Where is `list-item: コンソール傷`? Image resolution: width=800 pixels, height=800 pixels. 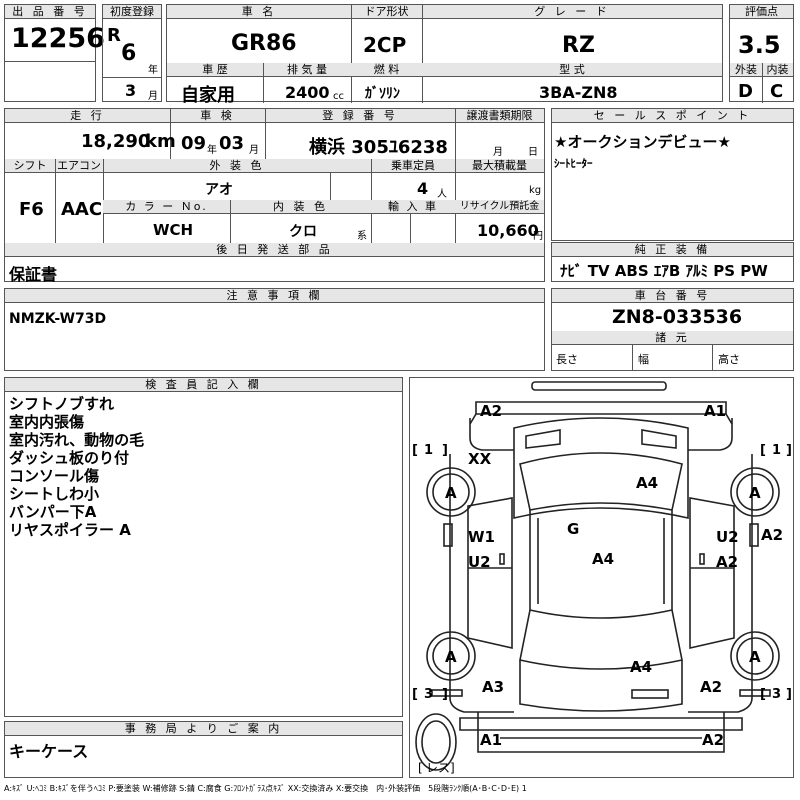 list-item: コンソール傷 is located at coordinates (54, 476).